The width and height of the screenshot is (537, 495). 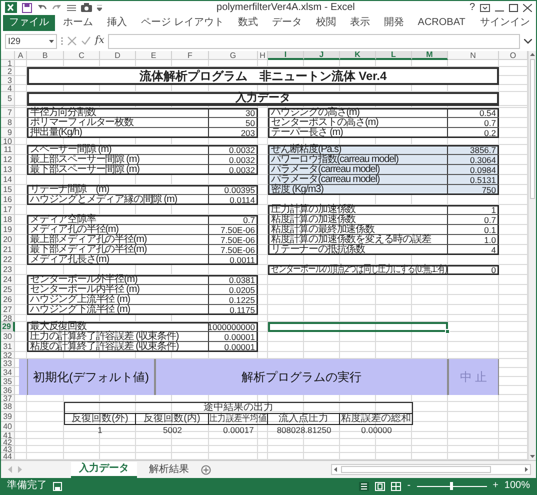 I want to click on insert-function-button: fx, so click(x=99, y=41).